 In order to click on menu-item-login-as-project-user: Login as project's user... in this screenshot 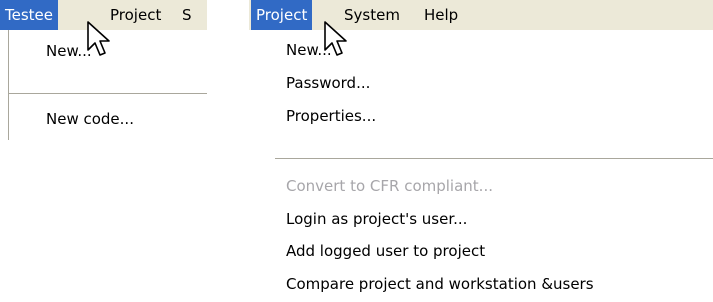, I will do `click(376, 219)`.